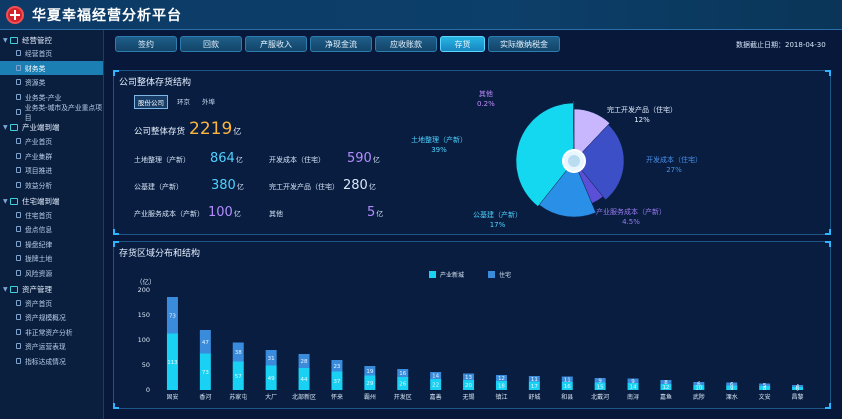  Describe the element at coordinates (326, 212) in the screenshot. I see `kpi-other: 其他 5 亿` at that location.